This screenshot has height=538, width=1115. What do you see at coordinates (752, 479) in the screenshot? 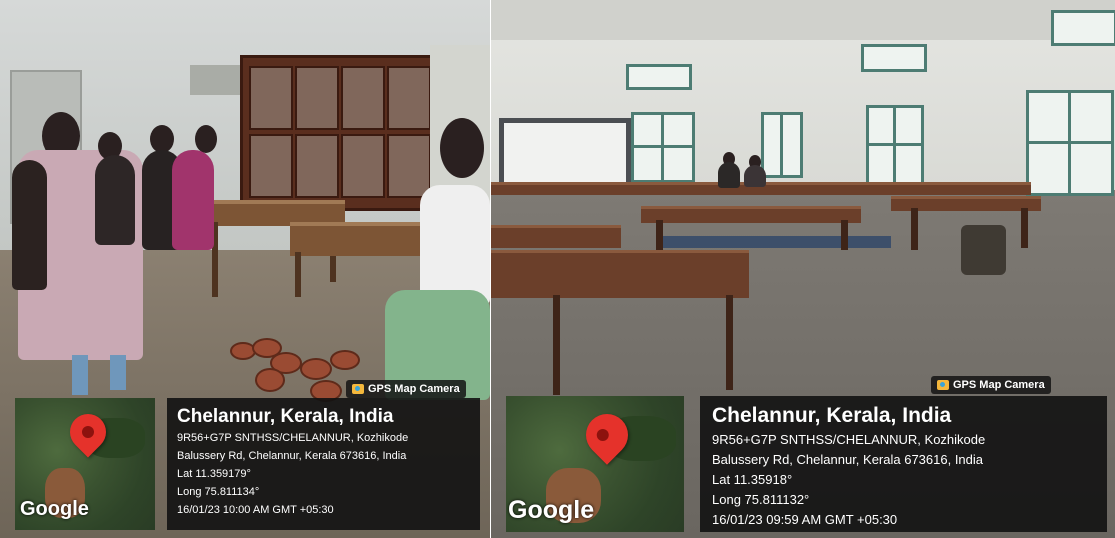
I see `latitude-line: Lat 11.35918°` at bounding box center [752, 479].